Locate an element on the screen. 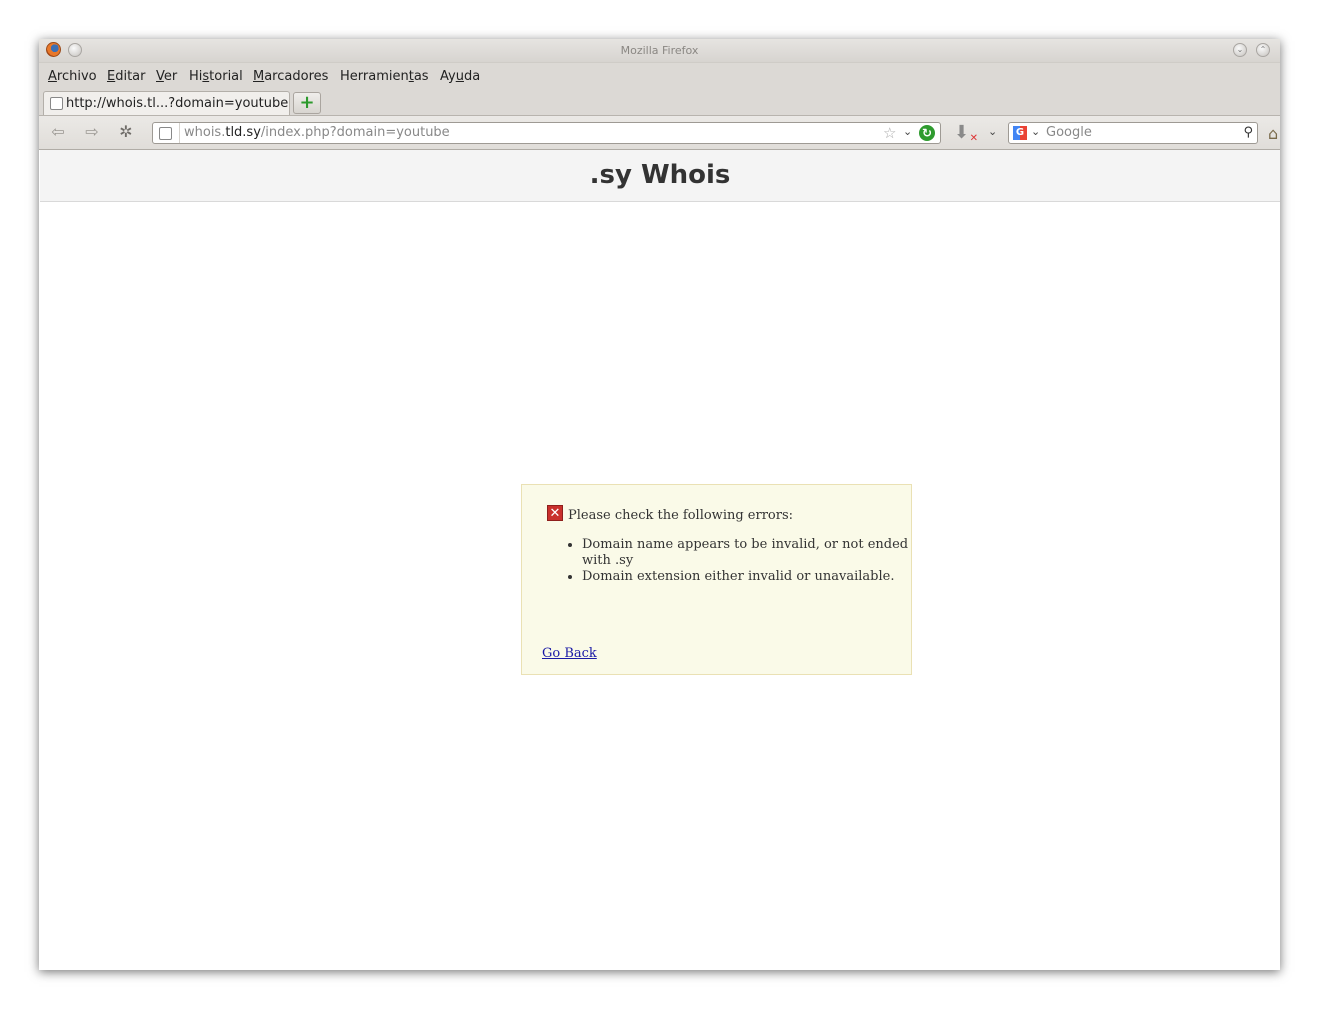 Image resolution: width=1342 pixels, height=1011 pixels. menu-archivo: Archivo is located at coordinates (72, 76).